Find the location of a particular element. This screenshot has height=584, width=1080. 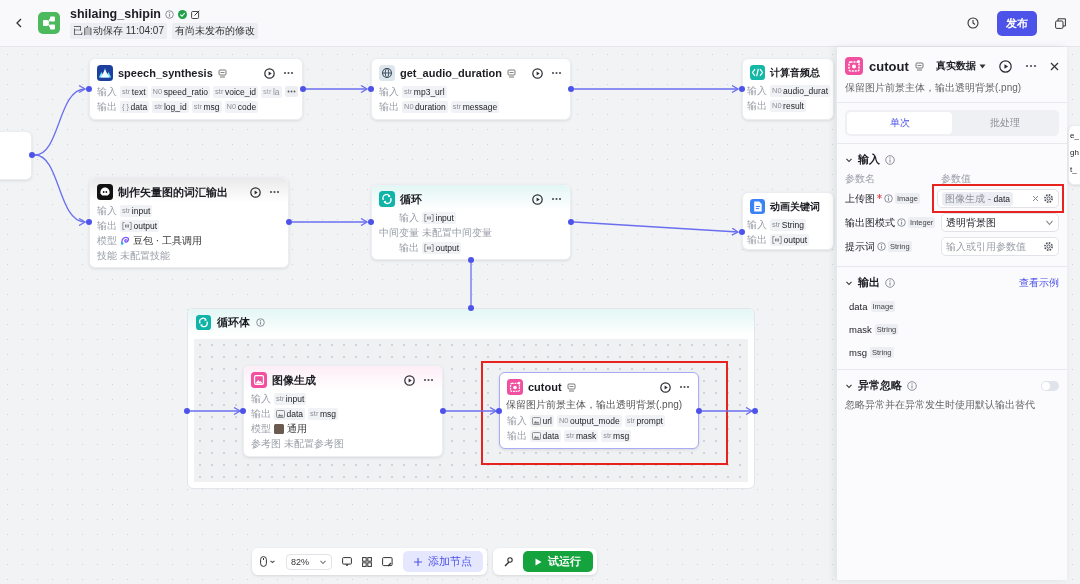

wrench-icon is located at coordinates (508, 561).